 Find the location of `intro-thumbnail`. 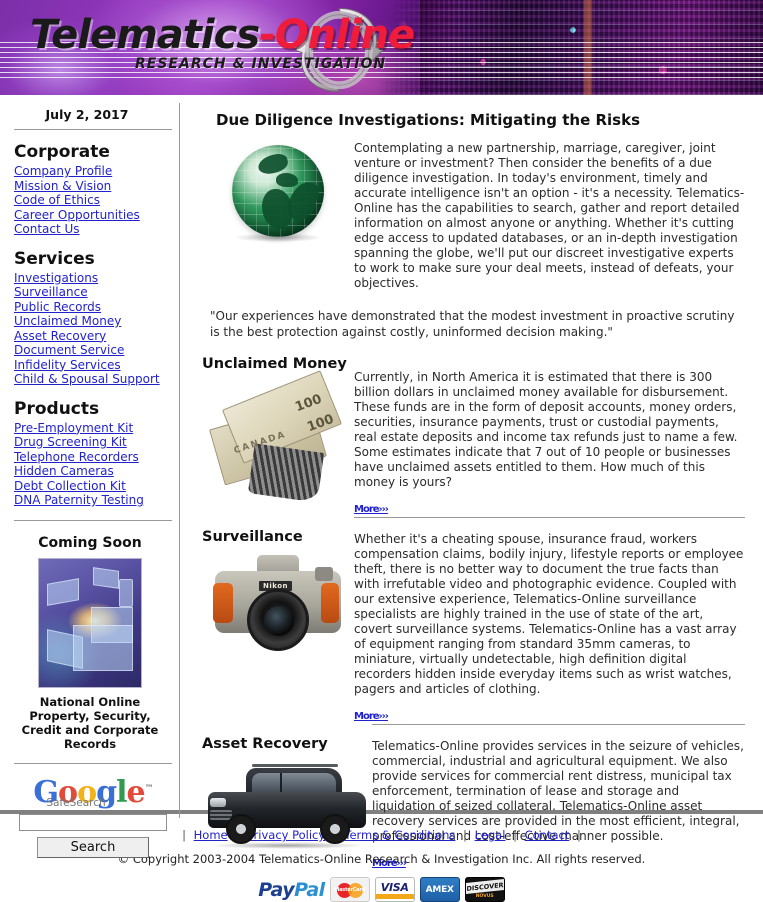

intro-thumbnail is located at coordinates (278, 190).